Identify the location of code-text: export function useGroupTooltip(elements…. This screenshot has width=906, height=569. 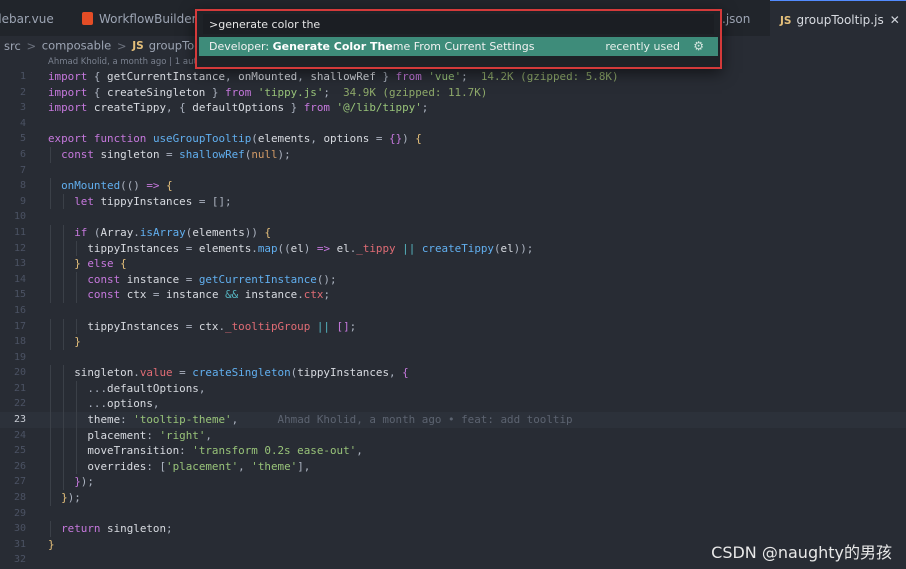
(235, 139).